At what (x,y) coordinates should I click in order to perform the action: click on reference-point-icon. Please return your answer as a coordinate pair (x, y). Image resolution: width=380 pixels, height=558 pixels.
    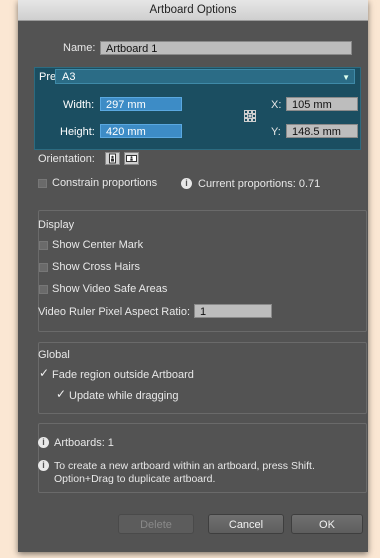
    Looking at the image, I should click on (250, 116).